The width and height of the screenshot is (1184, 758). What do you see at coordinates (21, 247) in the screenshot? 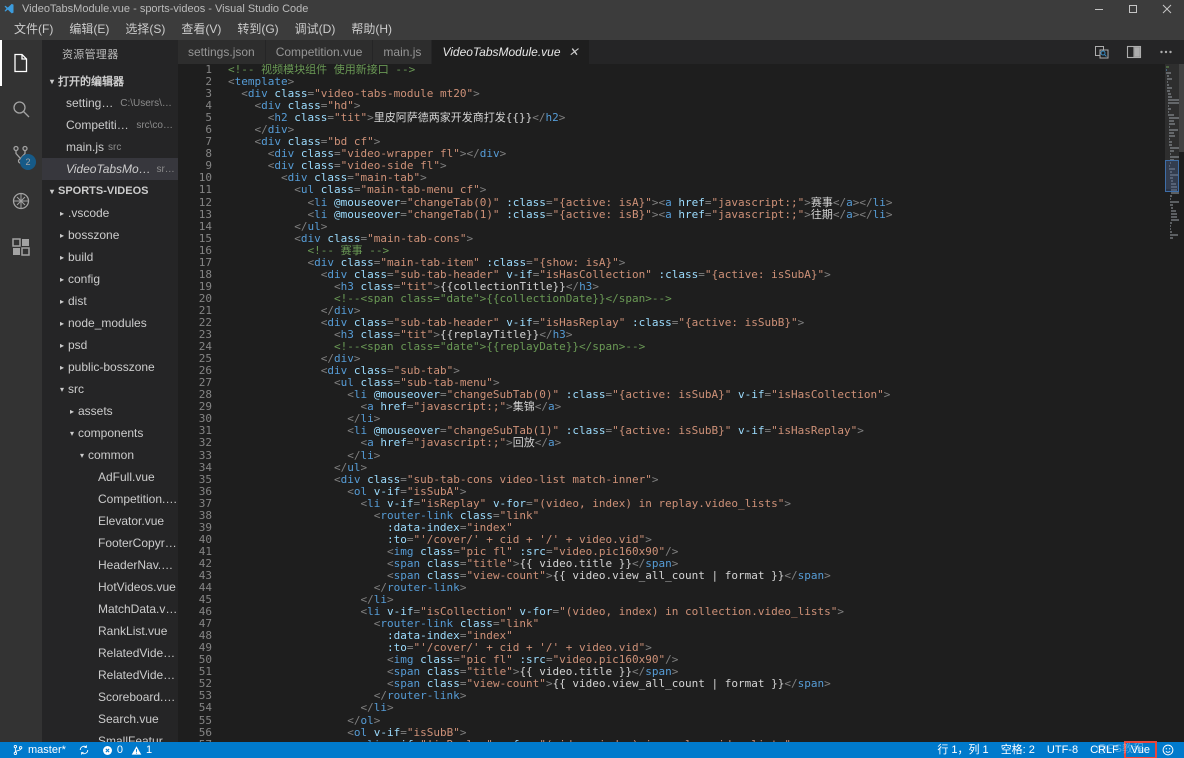
I see `activity-extensions` at bounding box center [21, 247].